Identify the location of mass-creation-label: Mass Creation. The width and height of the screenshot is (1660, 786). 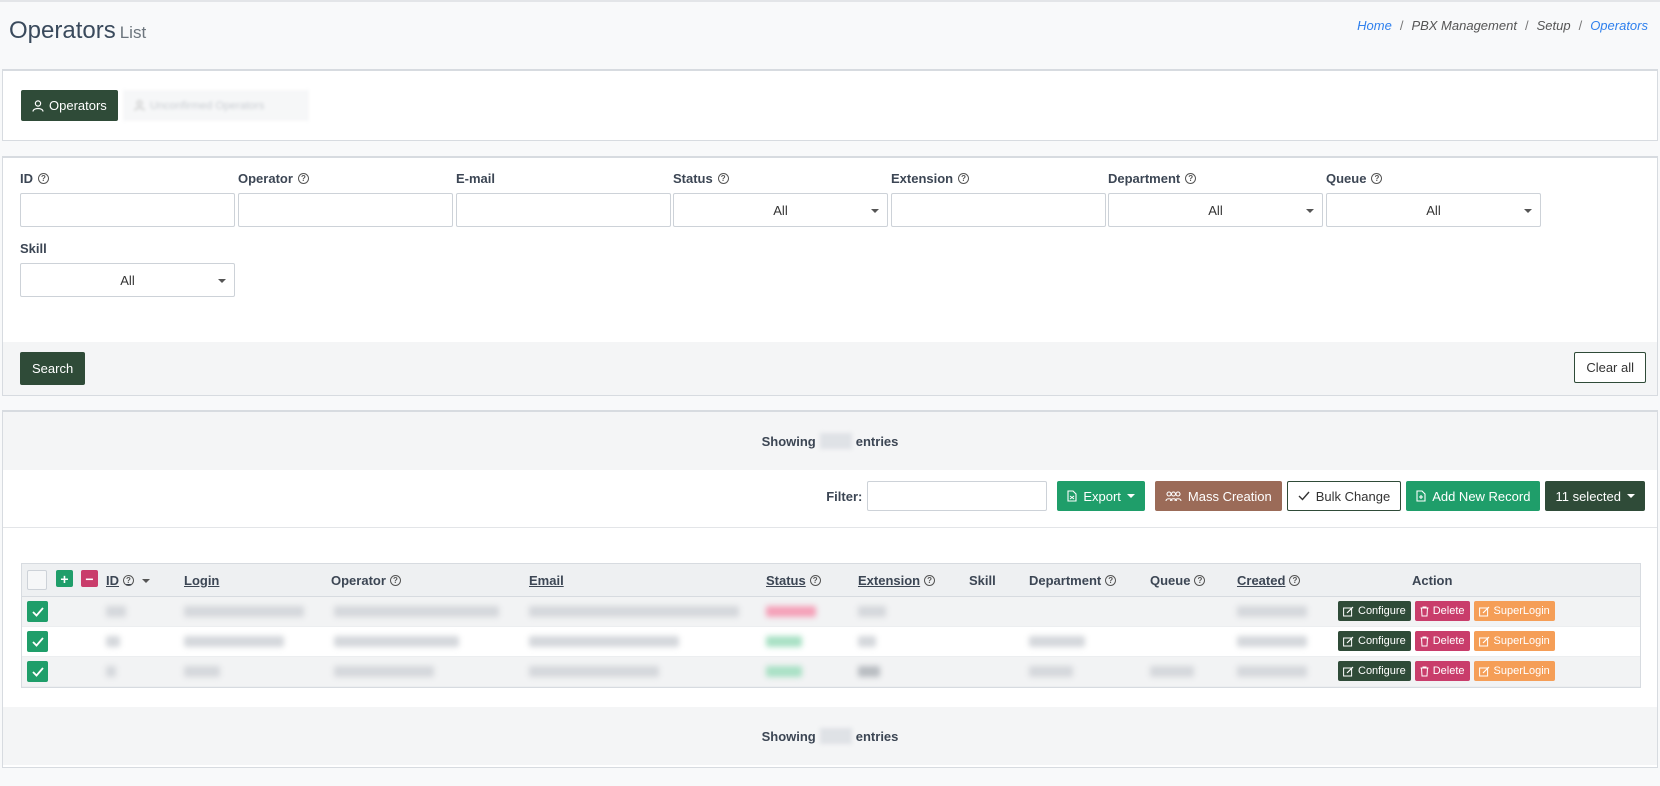
(1229, 496).